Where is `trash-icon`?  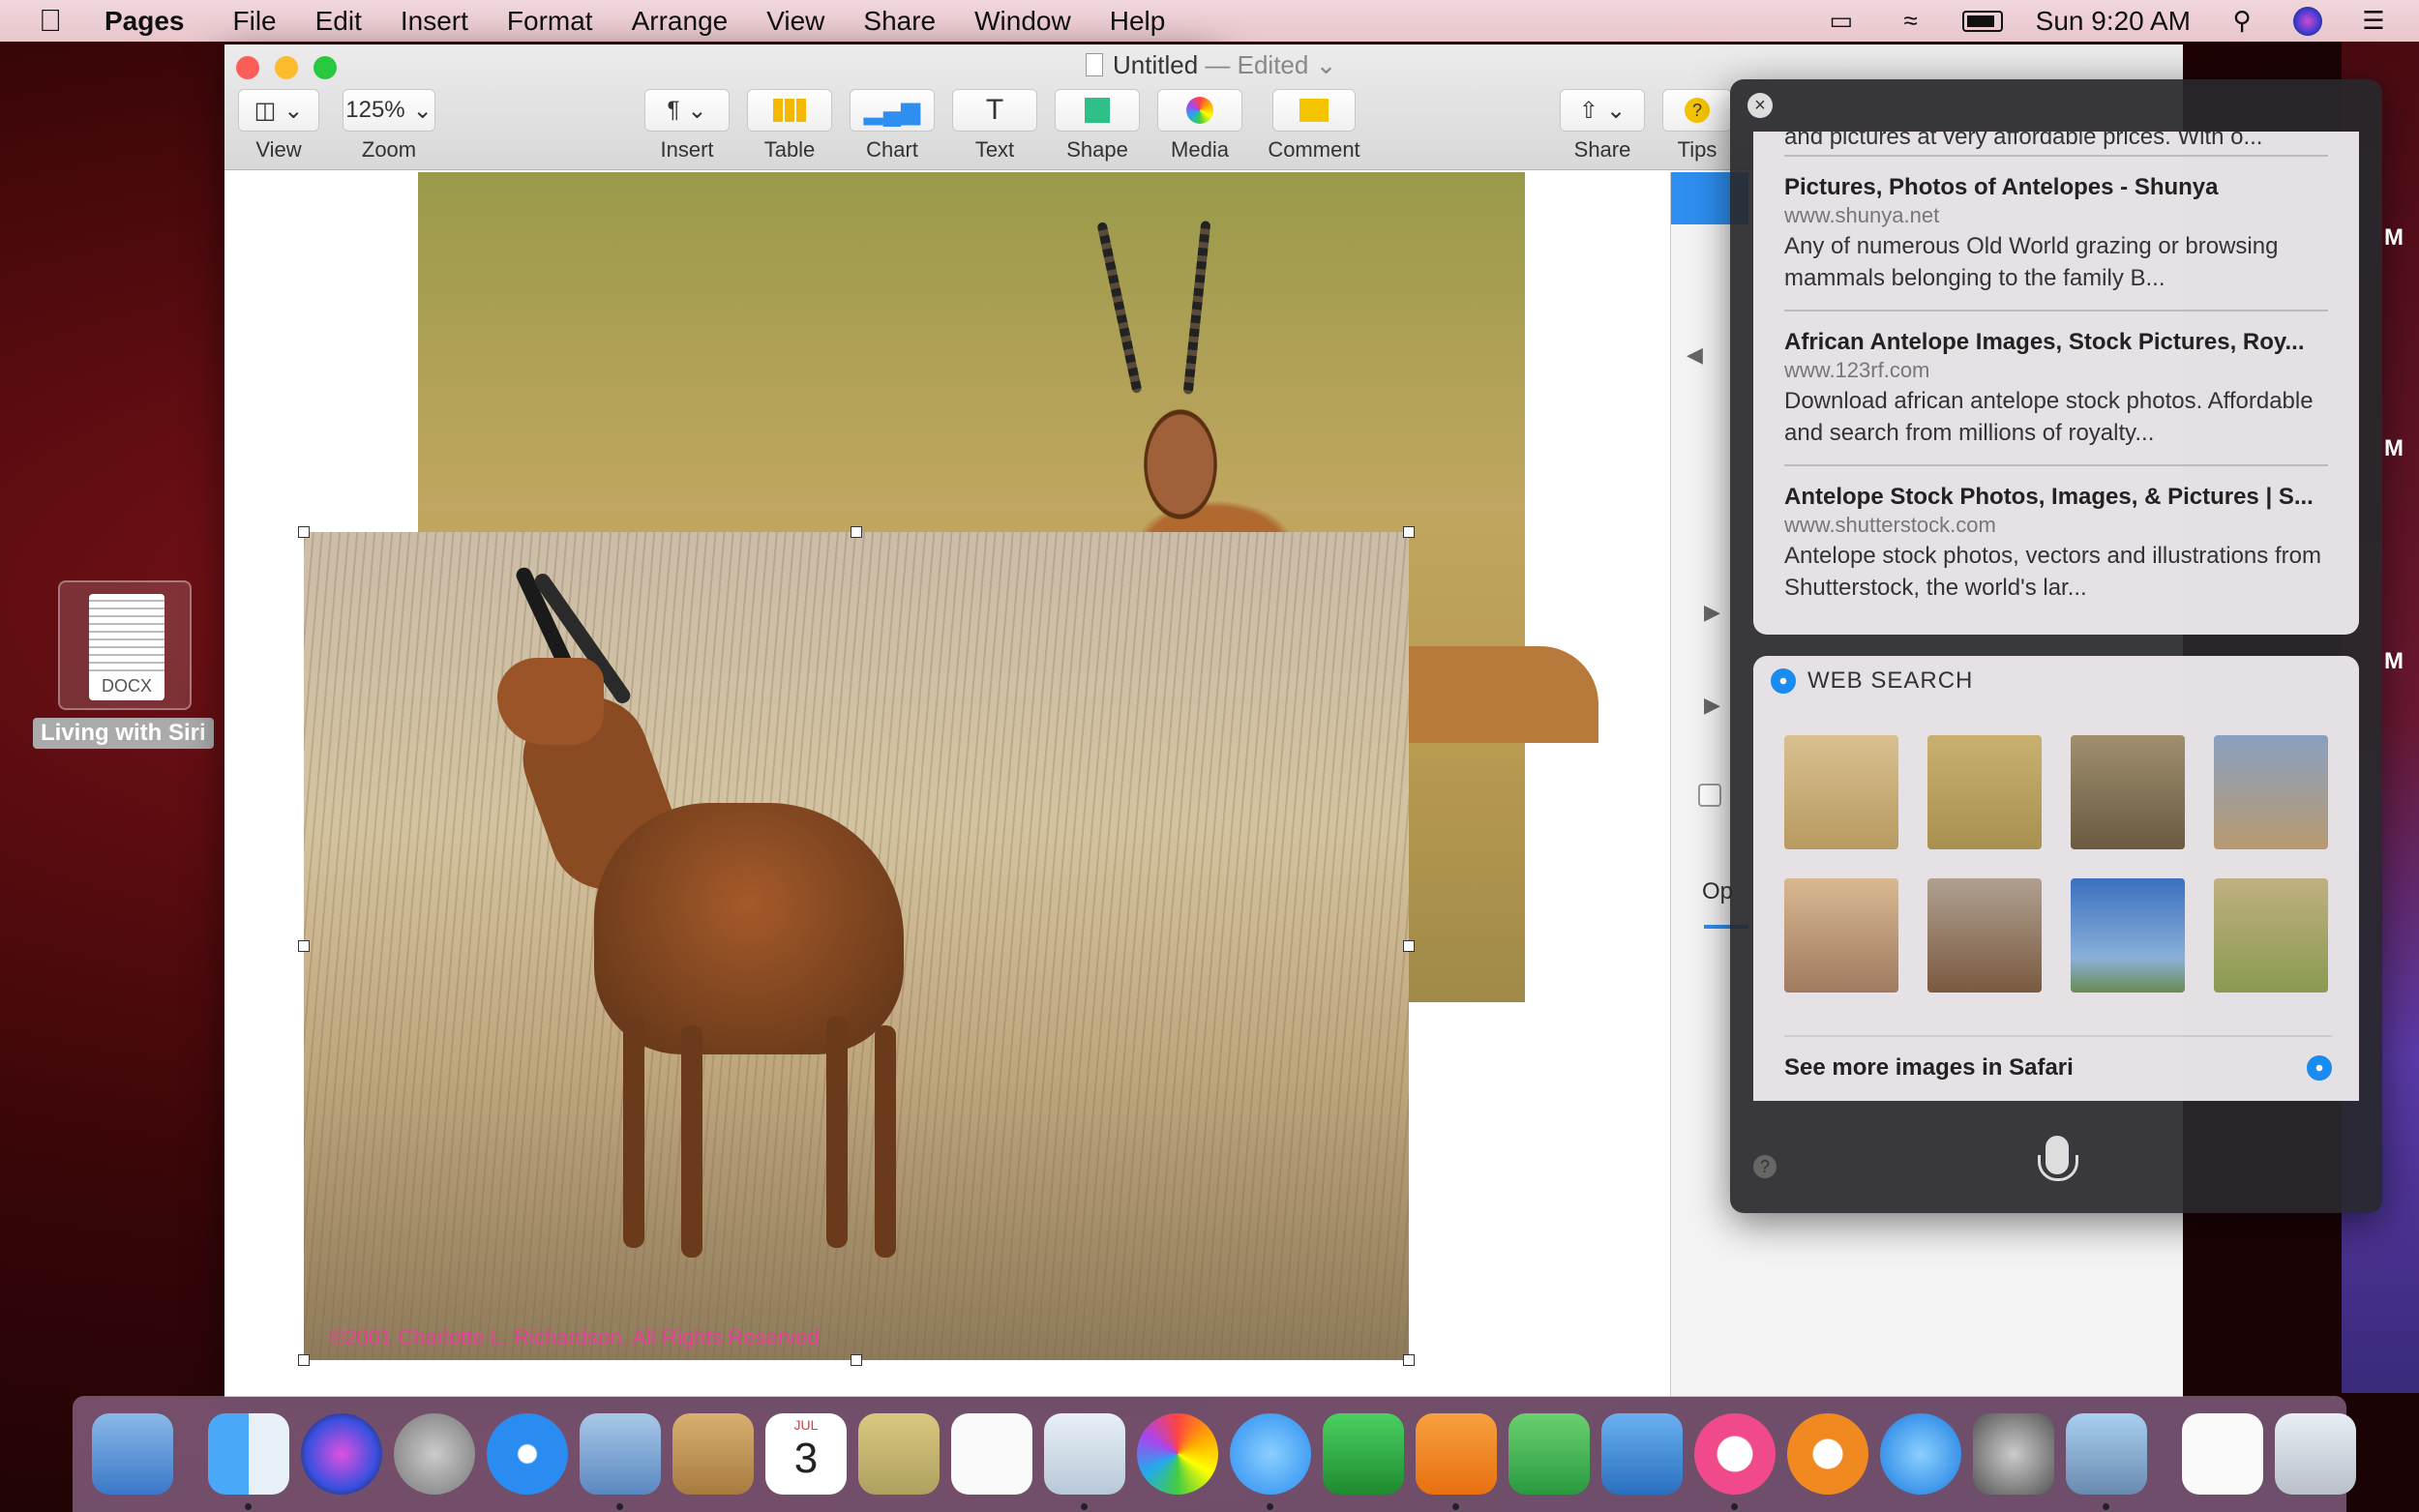 trash-icon is located at coordinates (2315, 1454).